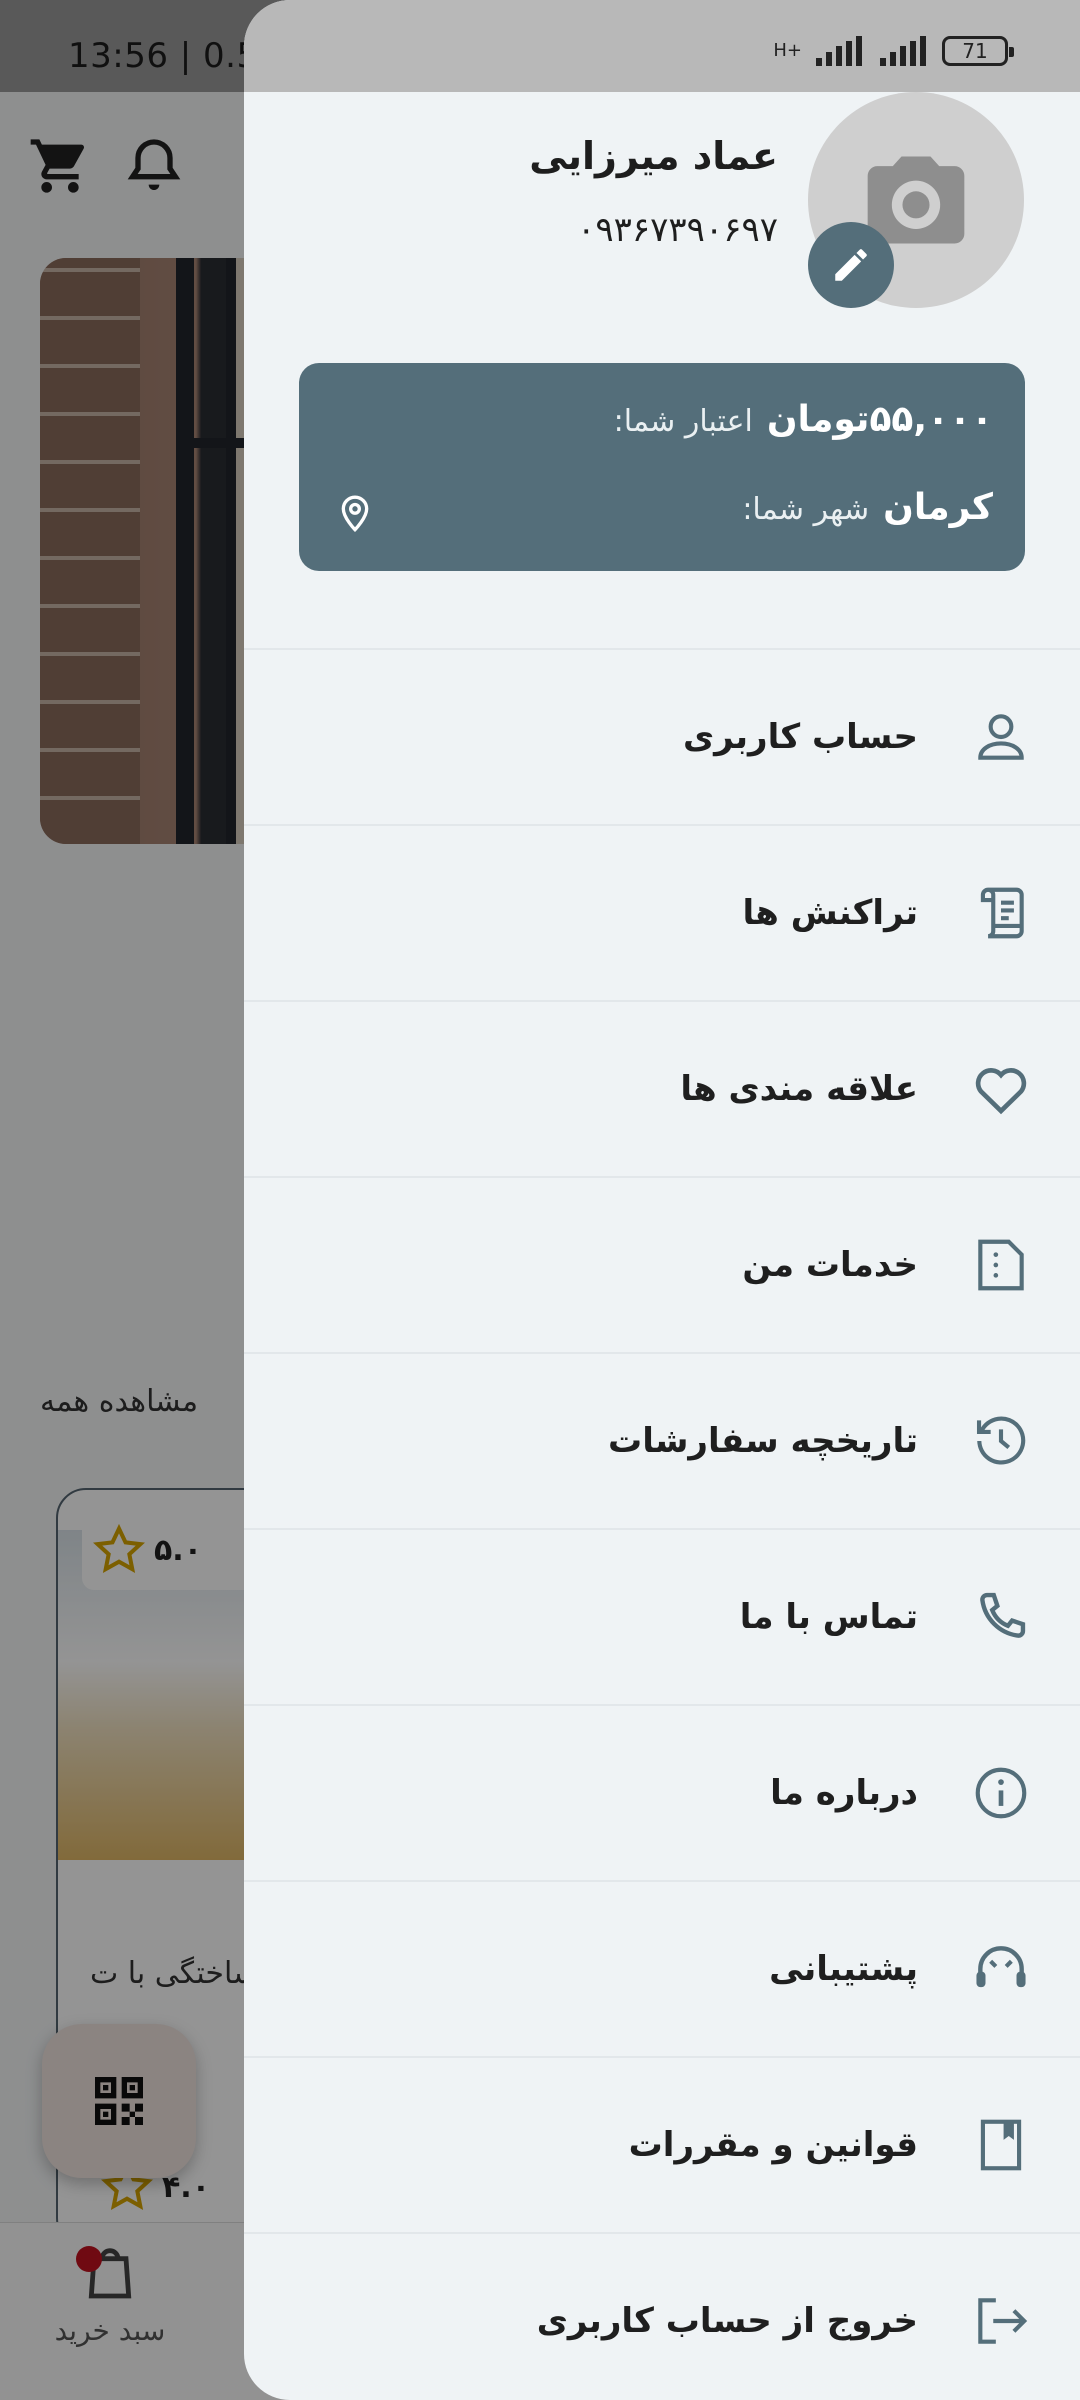  What do you see at coordinates (1001, 1617) in the screenshot?
I see `phone-icon` at bounding box center [1001, 1617].